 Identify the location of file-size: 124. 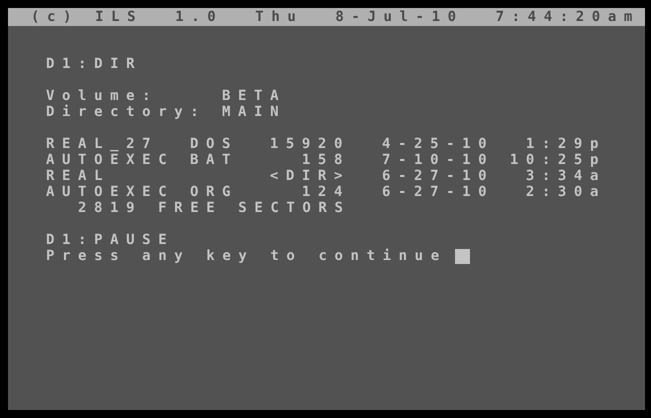
(326, 192).